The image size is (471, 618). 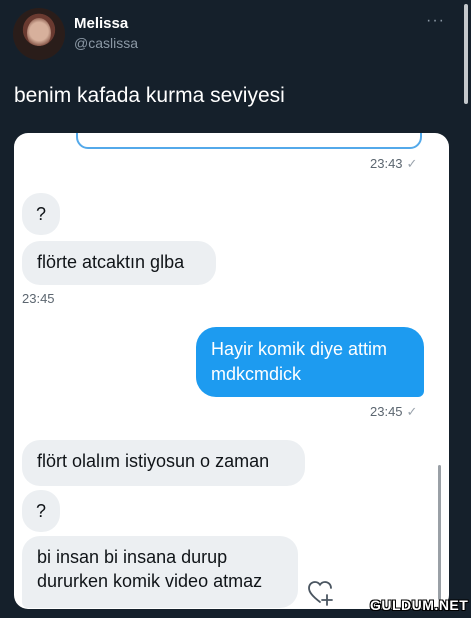 I want to click on message-time: 23:45, so click(x=38, y=298).